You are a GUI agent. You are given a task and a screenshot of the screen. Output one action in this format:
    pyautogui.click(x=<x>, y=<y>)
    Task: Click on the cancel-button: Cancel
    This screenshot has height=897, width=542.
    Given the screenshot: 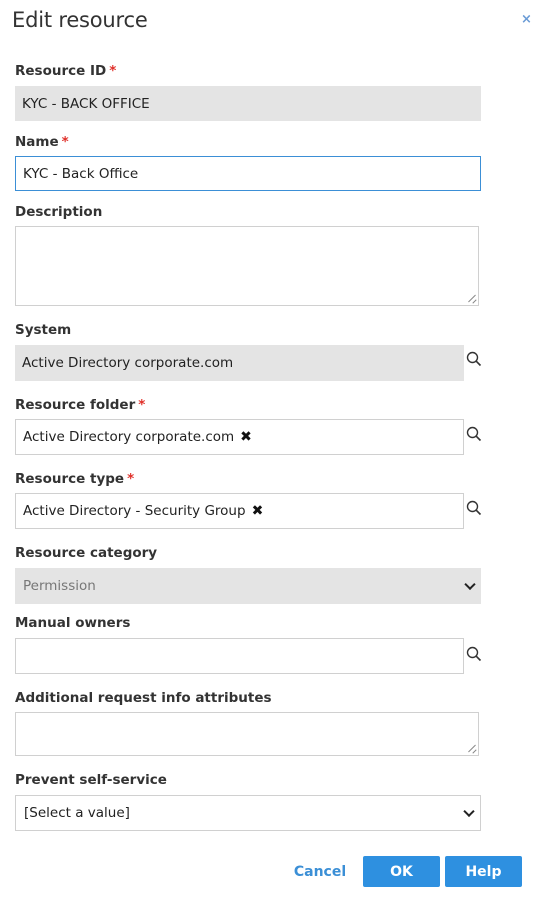 What is the action you would take?
    pyautogui.click(x=320, y=871)
    